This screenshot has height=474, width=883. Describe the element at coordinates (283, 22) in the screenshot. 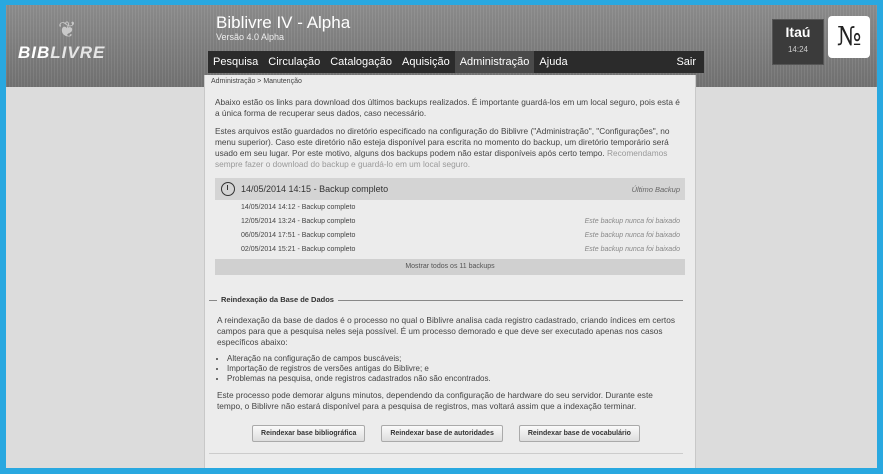

I see `app-title: Biblivre IV - Alpha` at that location.